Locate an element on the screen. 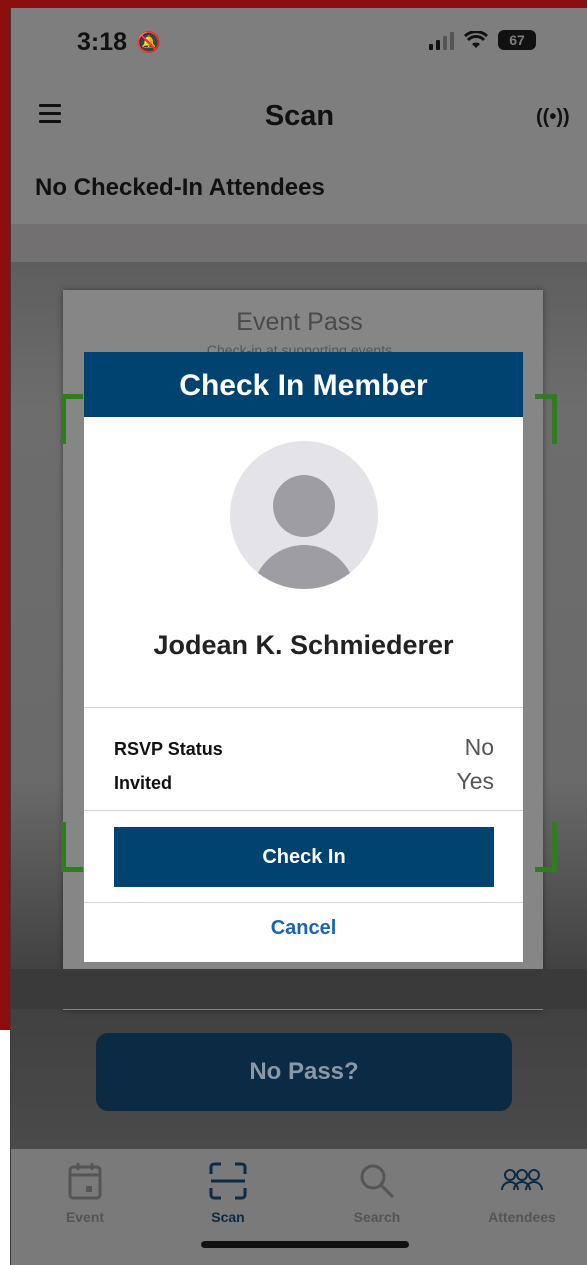  tab-event-label: Event is located at coordinates (85, 1217).